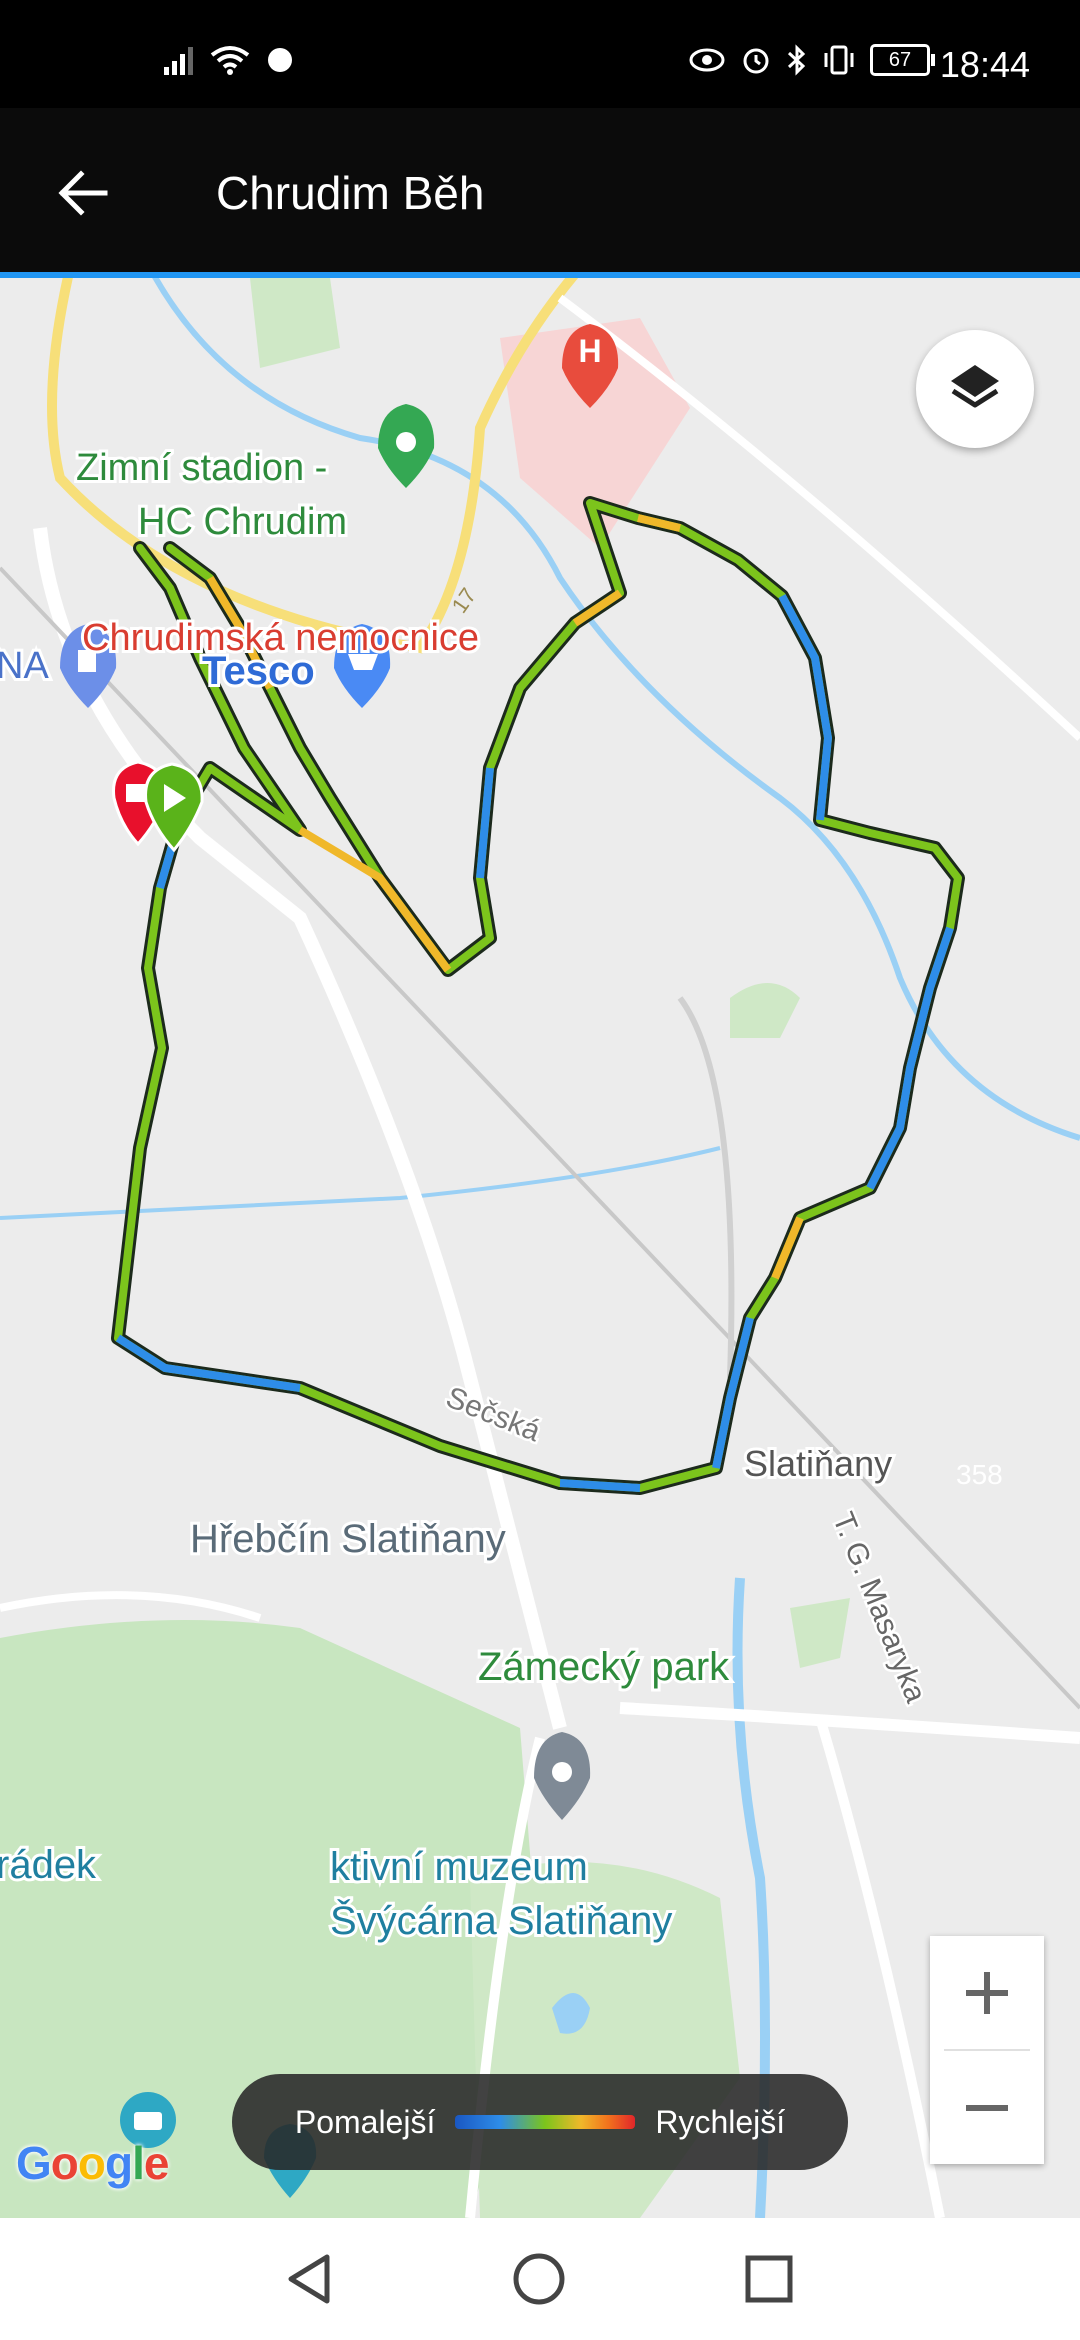 This screenshot has height=2340, width=1080. Describe the element at coordinates (787, 1248) in the screenshot. I see `route-segment-orange` at that location.